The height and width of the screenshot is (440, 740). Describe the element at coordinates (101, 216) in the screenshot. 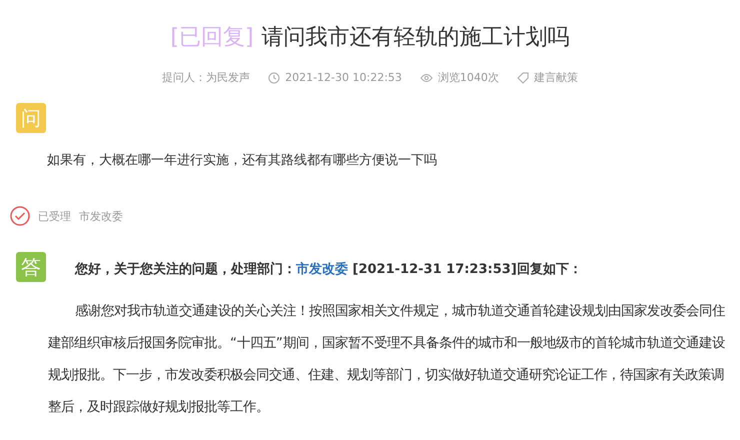

I see `department-text: 市发改委` at that location.